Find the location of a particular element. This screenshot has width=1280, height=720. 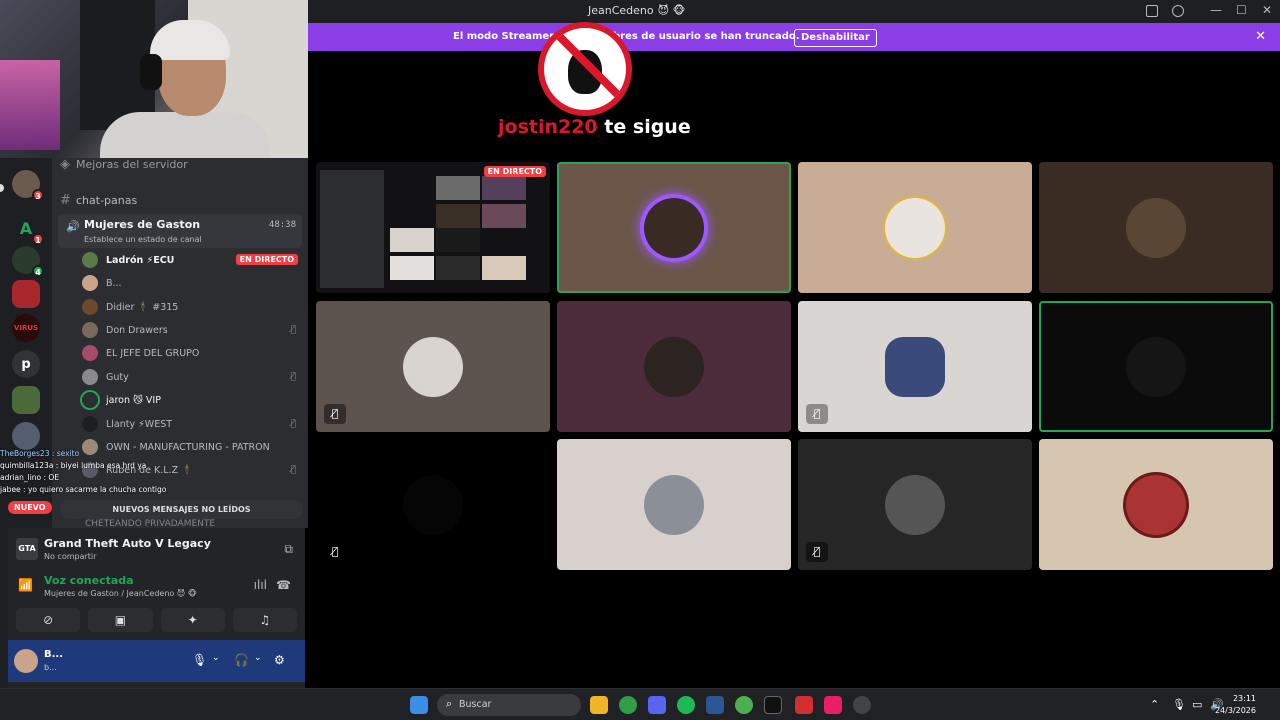

channel-chat-panas: # chat-panas is located at coordinates (180, 200).